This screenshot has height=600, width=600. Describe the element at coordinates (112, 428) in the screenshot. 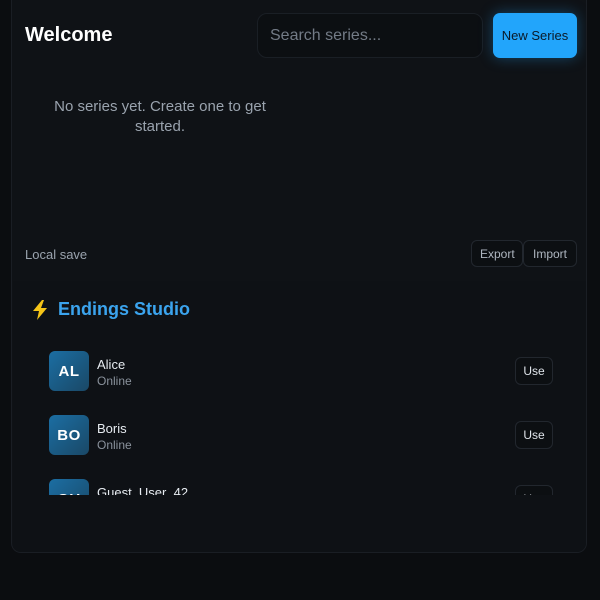

I see `user-name: Boris` at that location.